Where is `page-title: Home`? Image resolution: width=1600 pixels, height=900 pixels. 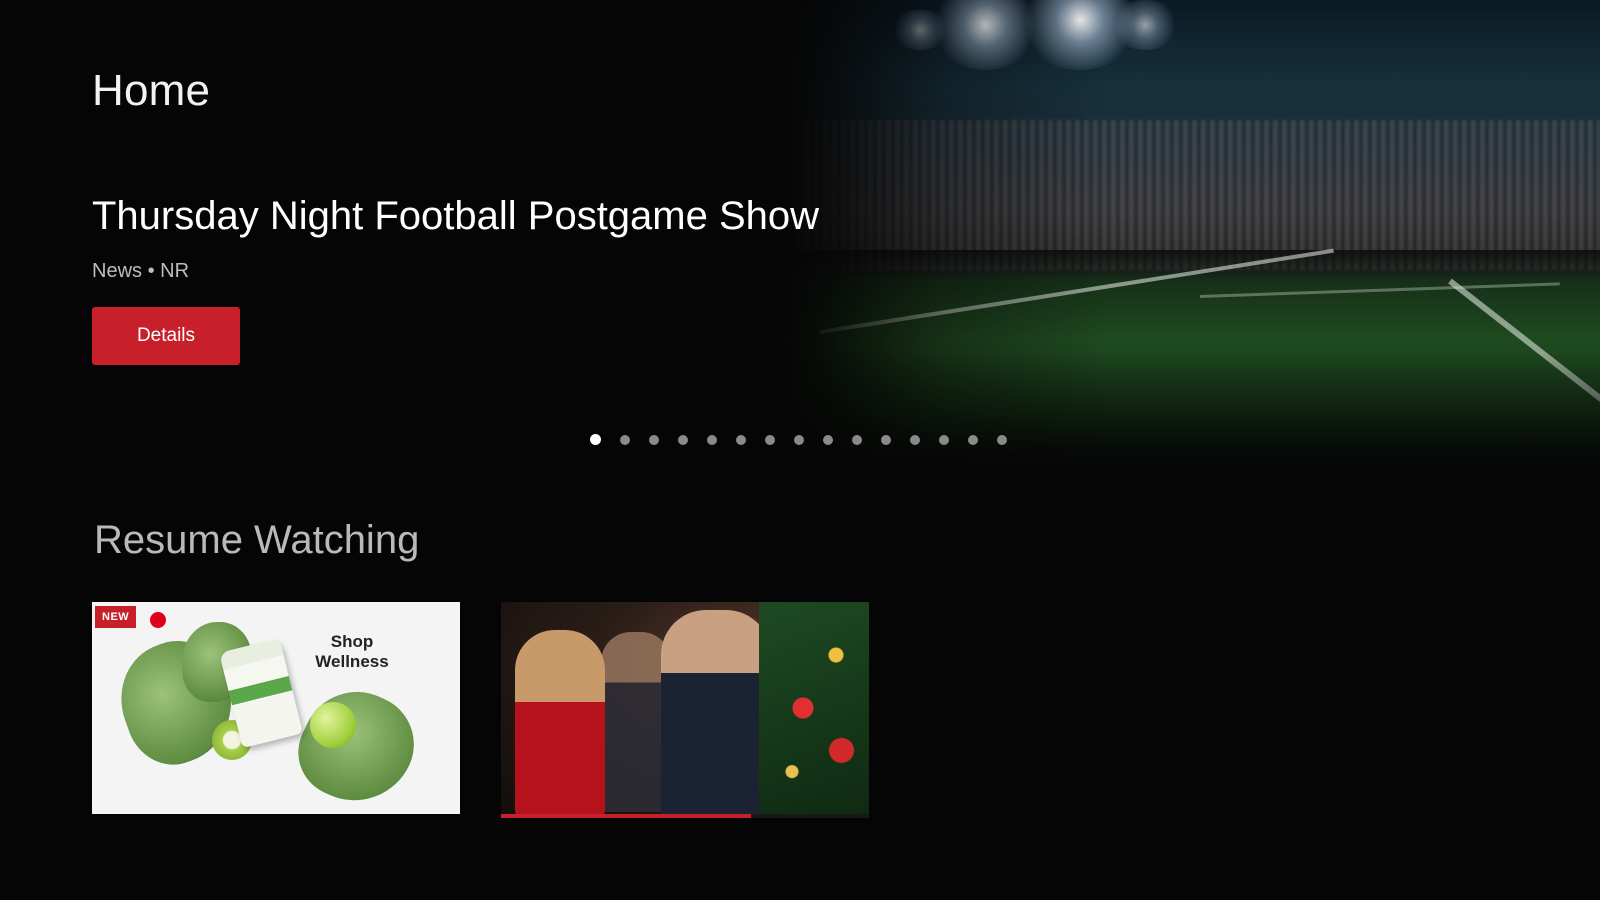 page-title: Home is located at coordinates (151, 90).